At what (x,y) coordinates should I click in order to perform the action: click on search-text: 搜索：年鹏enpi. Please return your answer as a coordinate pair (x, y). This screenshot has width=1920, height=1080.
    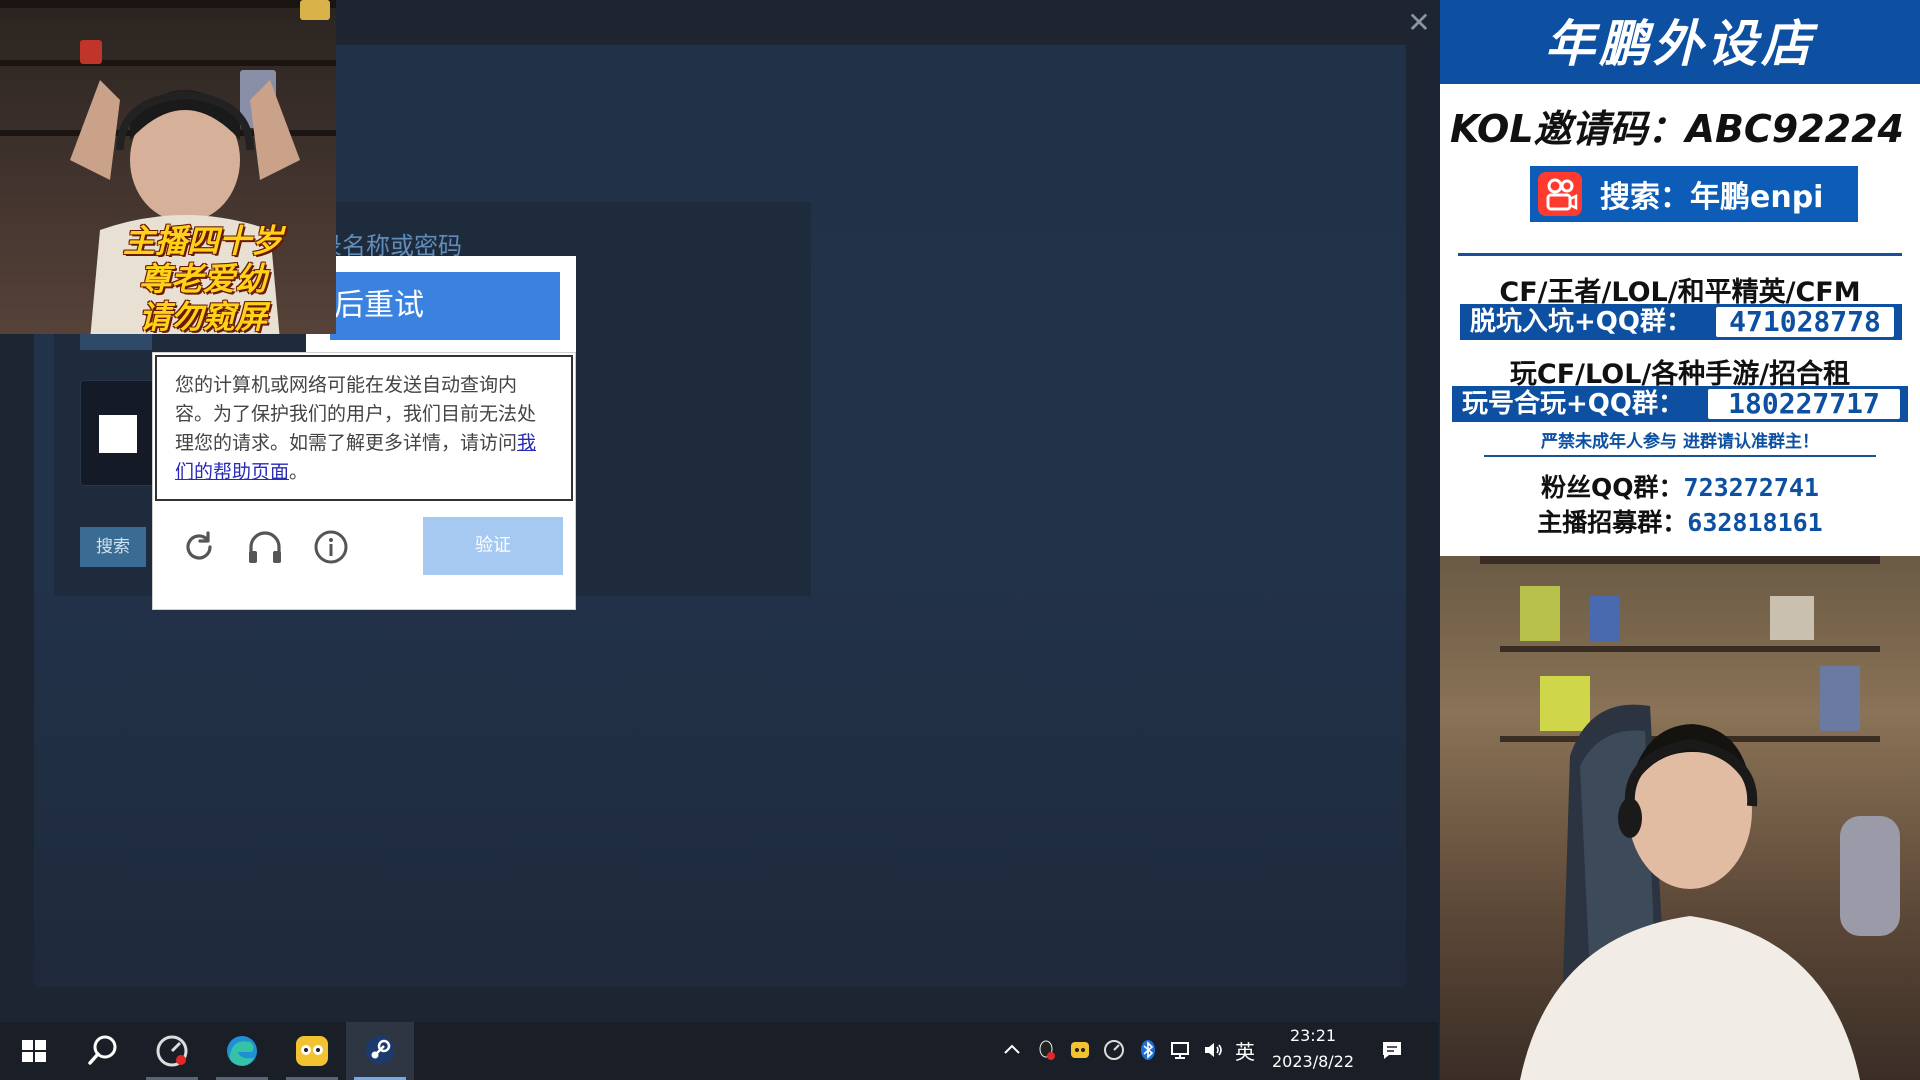
    Looking at the image, I should click on (1712, 197).